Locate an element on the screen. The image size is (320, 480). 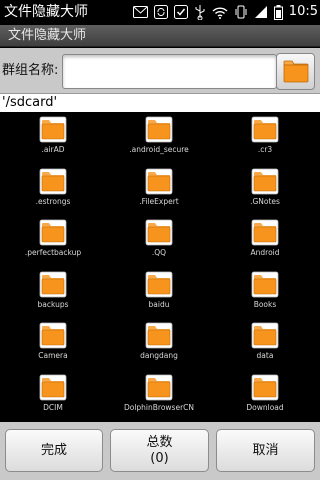
folder-name: Books is located at coordinates (265, 304).